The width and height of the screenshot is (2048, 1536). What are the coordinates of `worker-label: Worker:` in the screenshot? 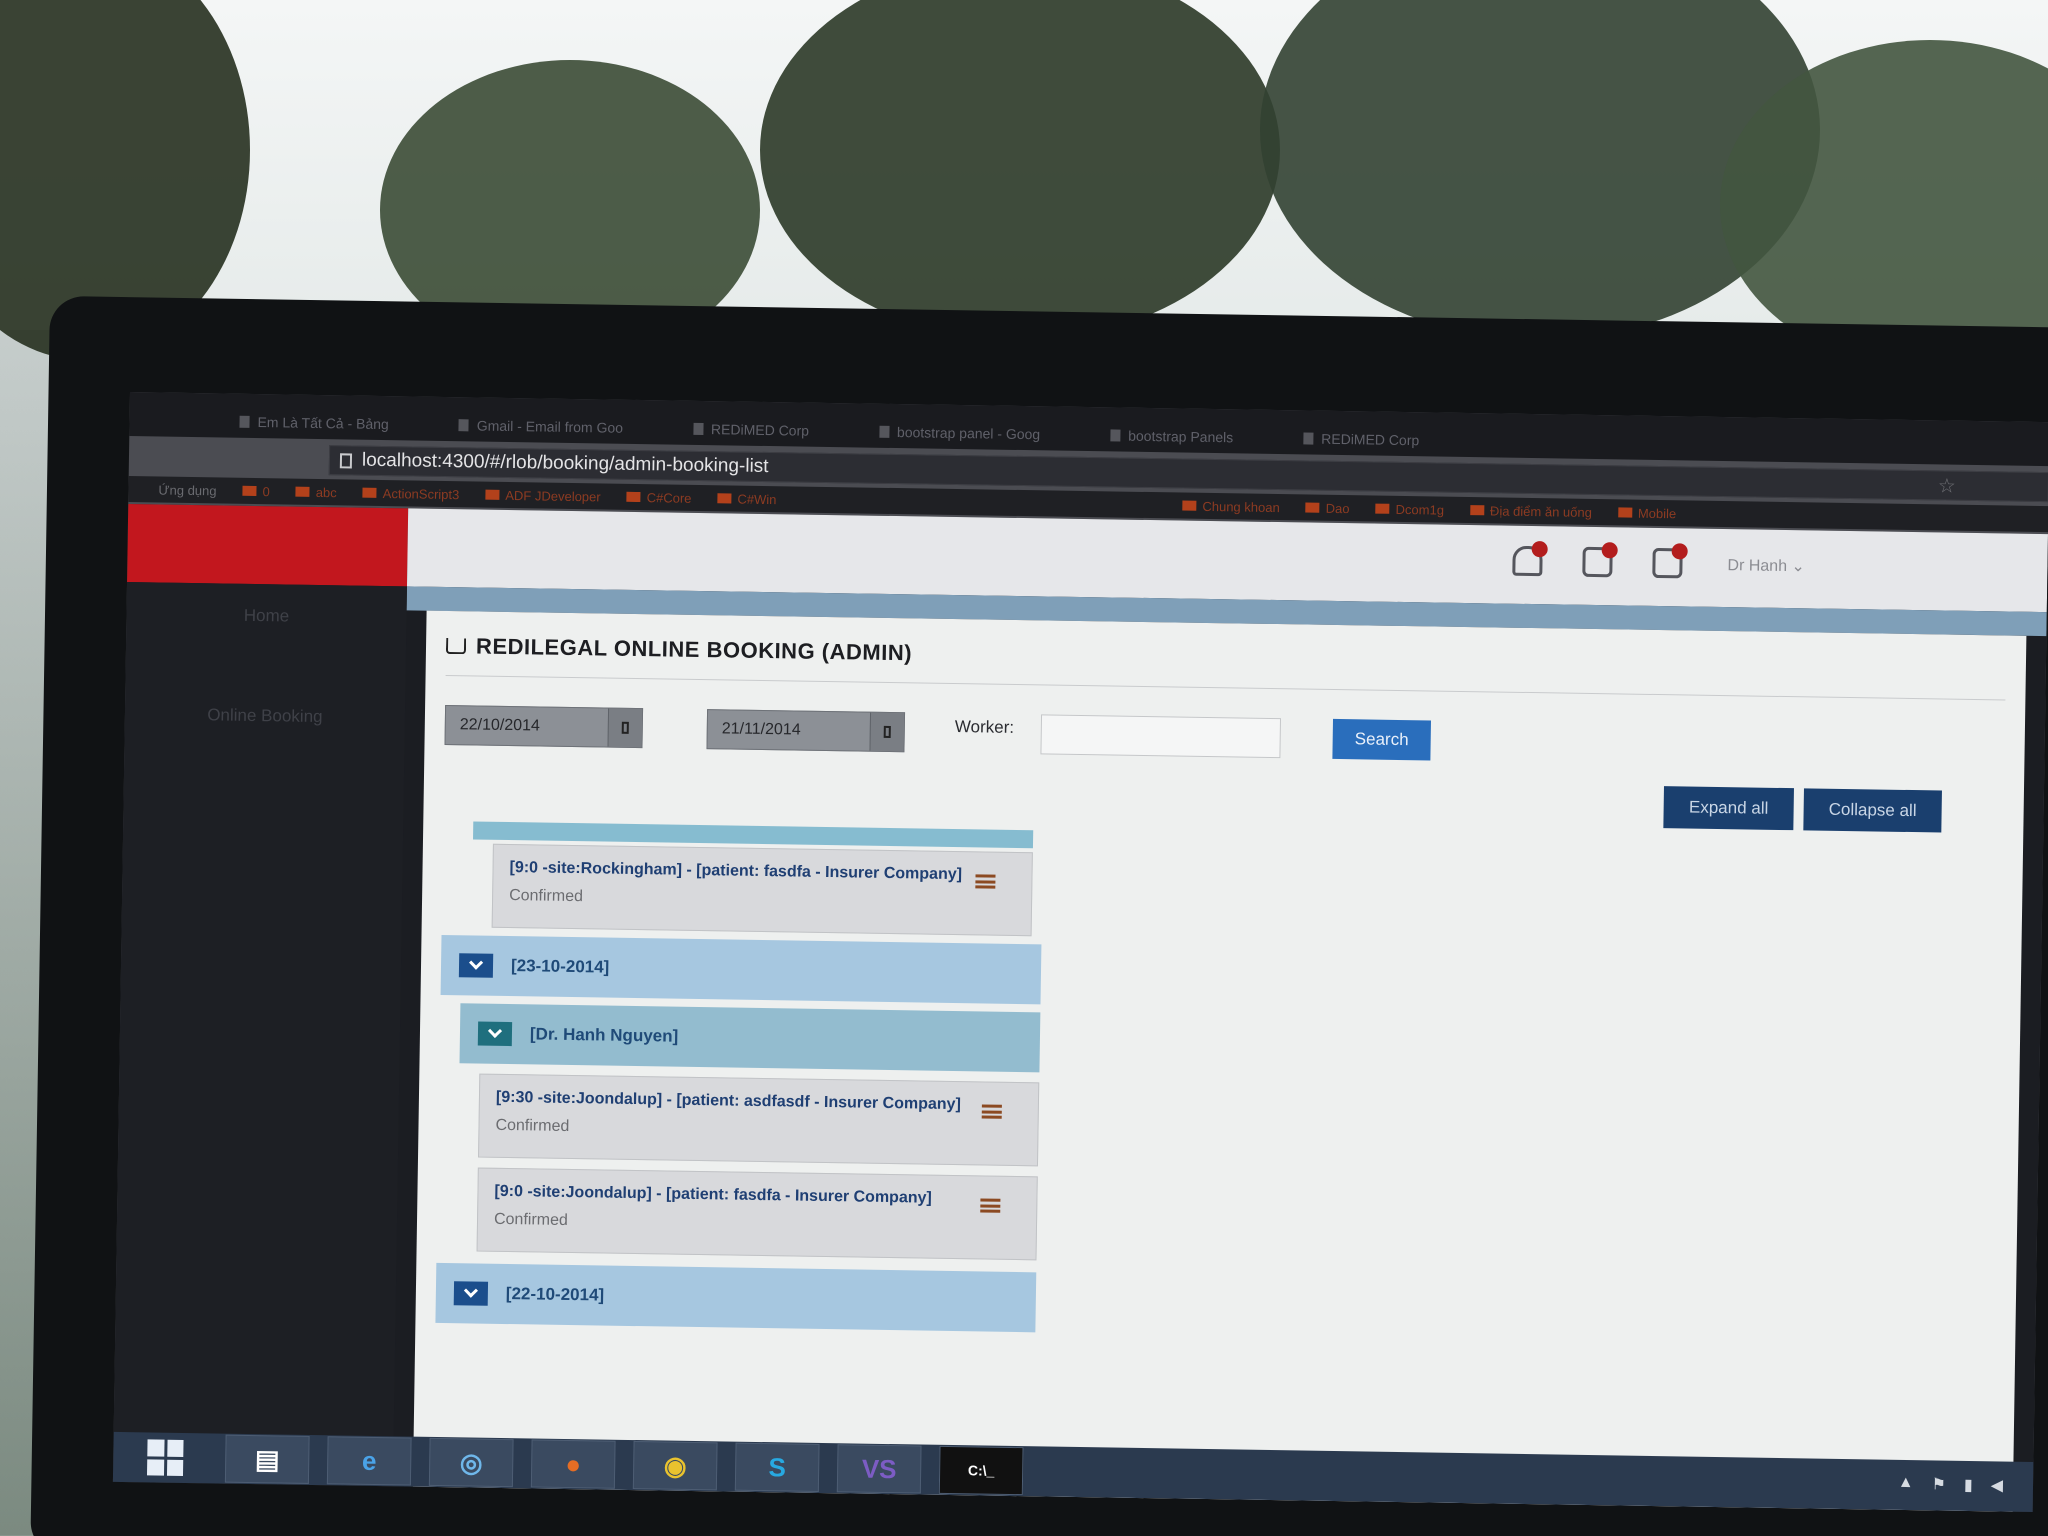 It's located at (984, 726).